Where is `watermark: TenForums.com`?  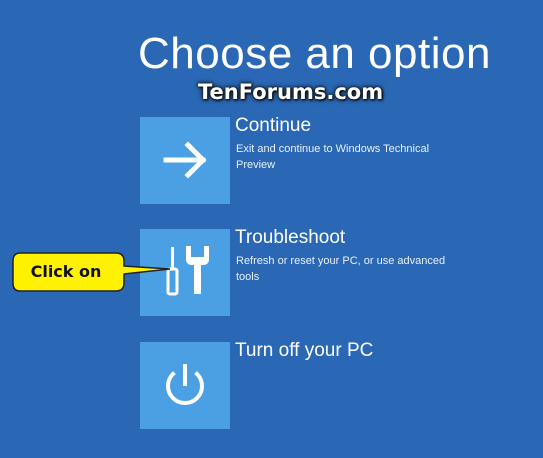
watermark: TenForums.com is located at coordinates (291, 92).